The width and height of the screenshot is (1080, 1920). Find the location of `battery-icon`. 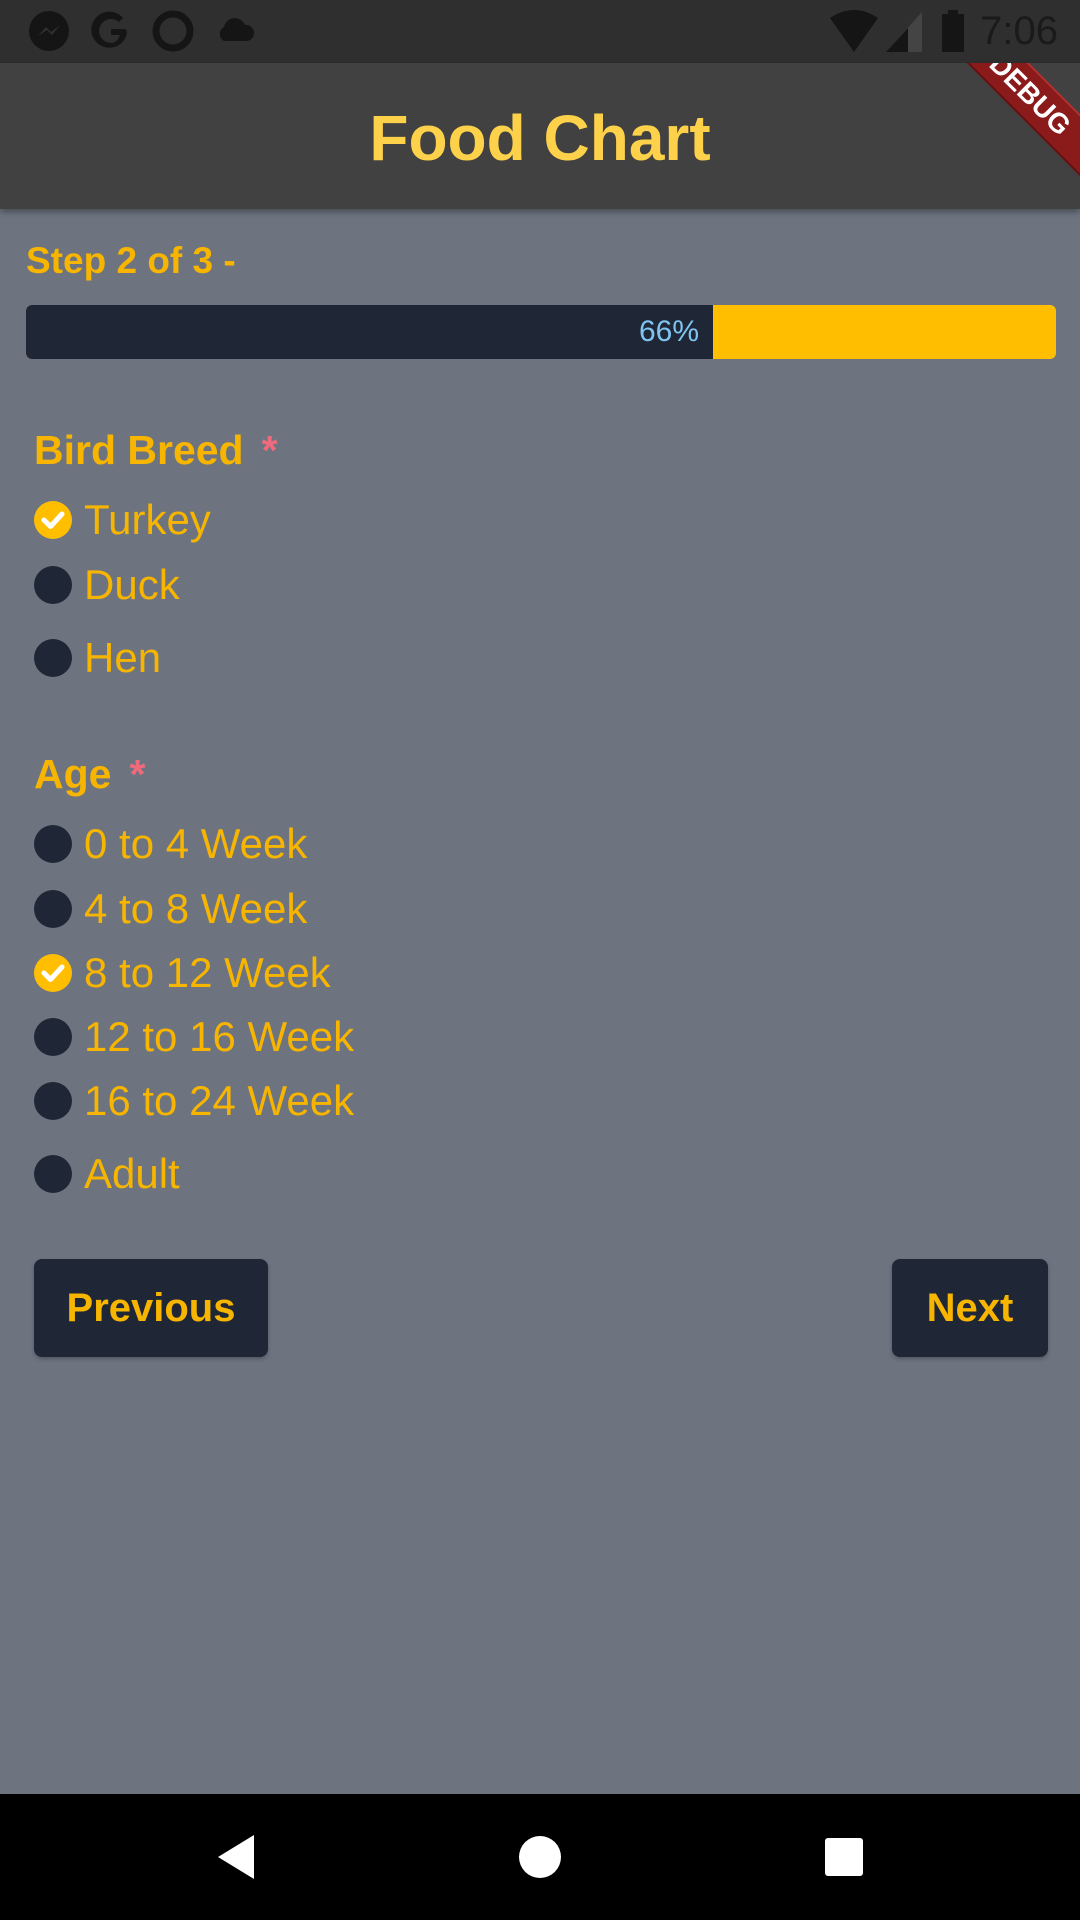

battery-icon is located at coordinates (953, 31).